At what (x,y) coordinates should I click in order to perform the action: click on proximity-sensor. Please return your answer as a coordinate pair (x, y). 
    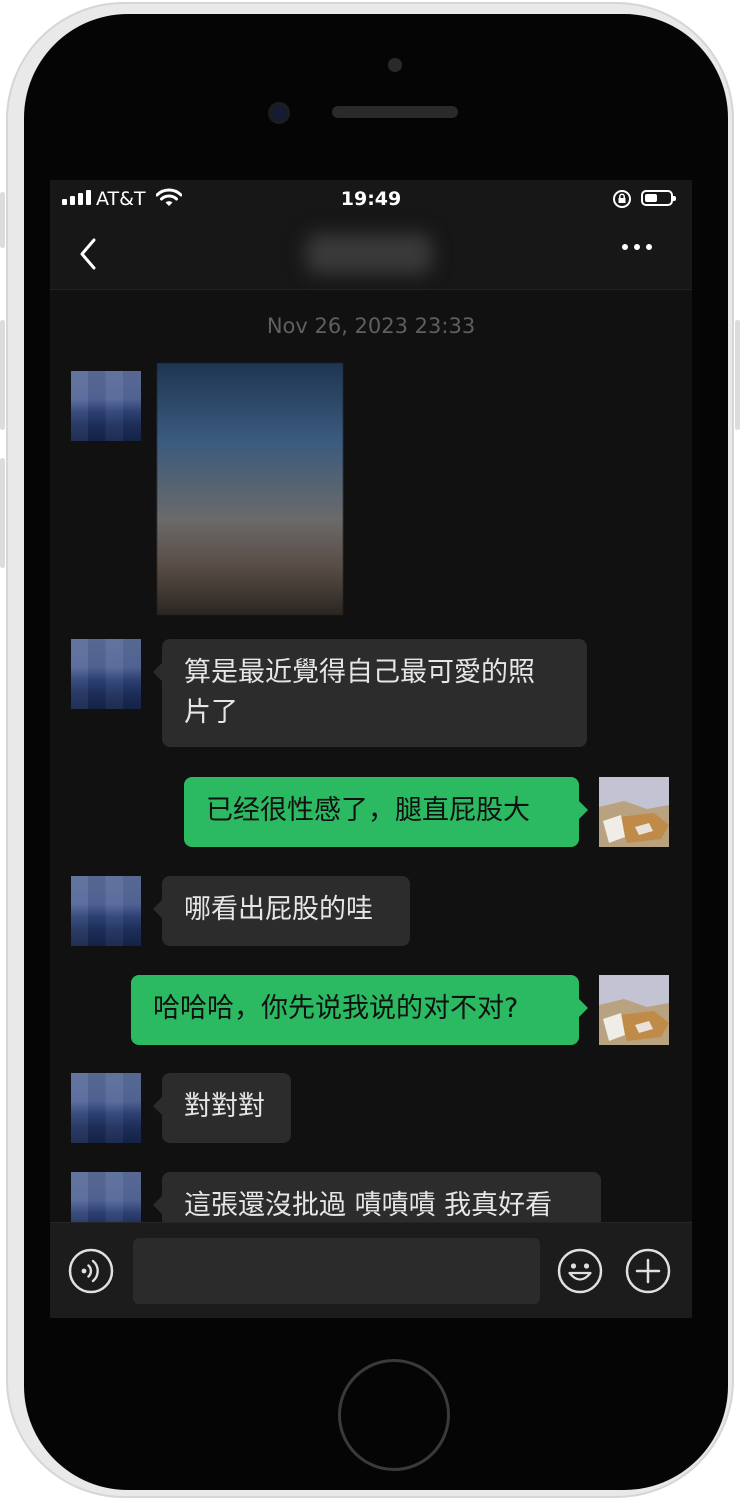
    Looking at the image, I should click on (395, 65).